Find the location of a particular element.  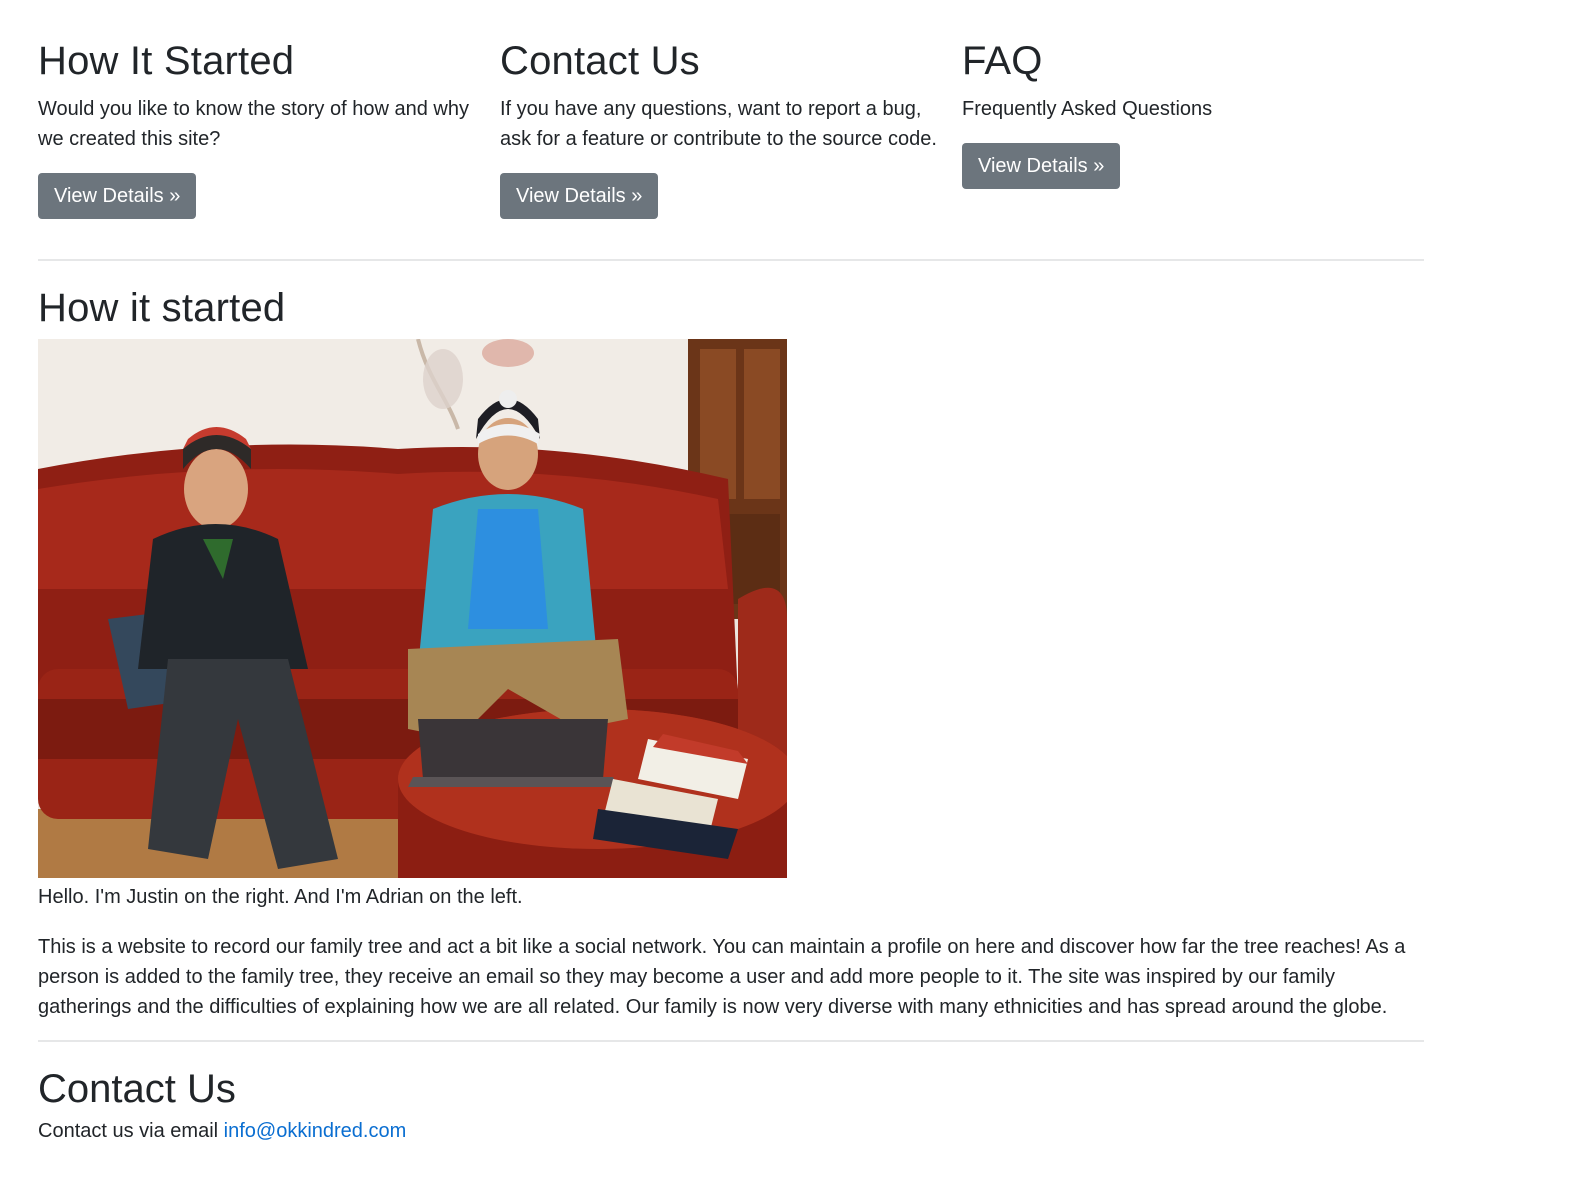

contact-title: Contact Us is located at coordinates (137, 1089).